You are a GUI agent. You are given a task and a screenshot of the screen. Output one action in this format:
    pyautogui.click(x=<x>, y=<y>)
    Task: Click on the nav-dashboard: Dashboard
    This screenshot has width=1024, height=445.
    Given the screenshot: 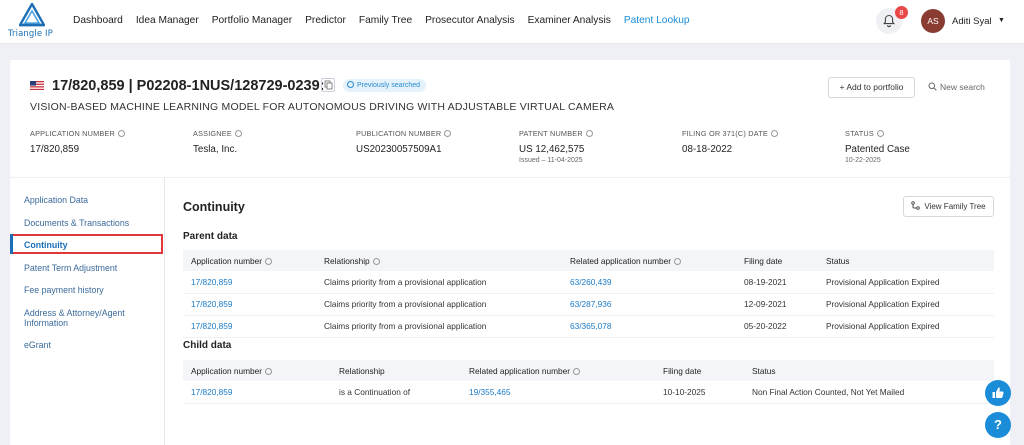 What is the action you would take?
    pyautogui.click(x=98, y=20)
    